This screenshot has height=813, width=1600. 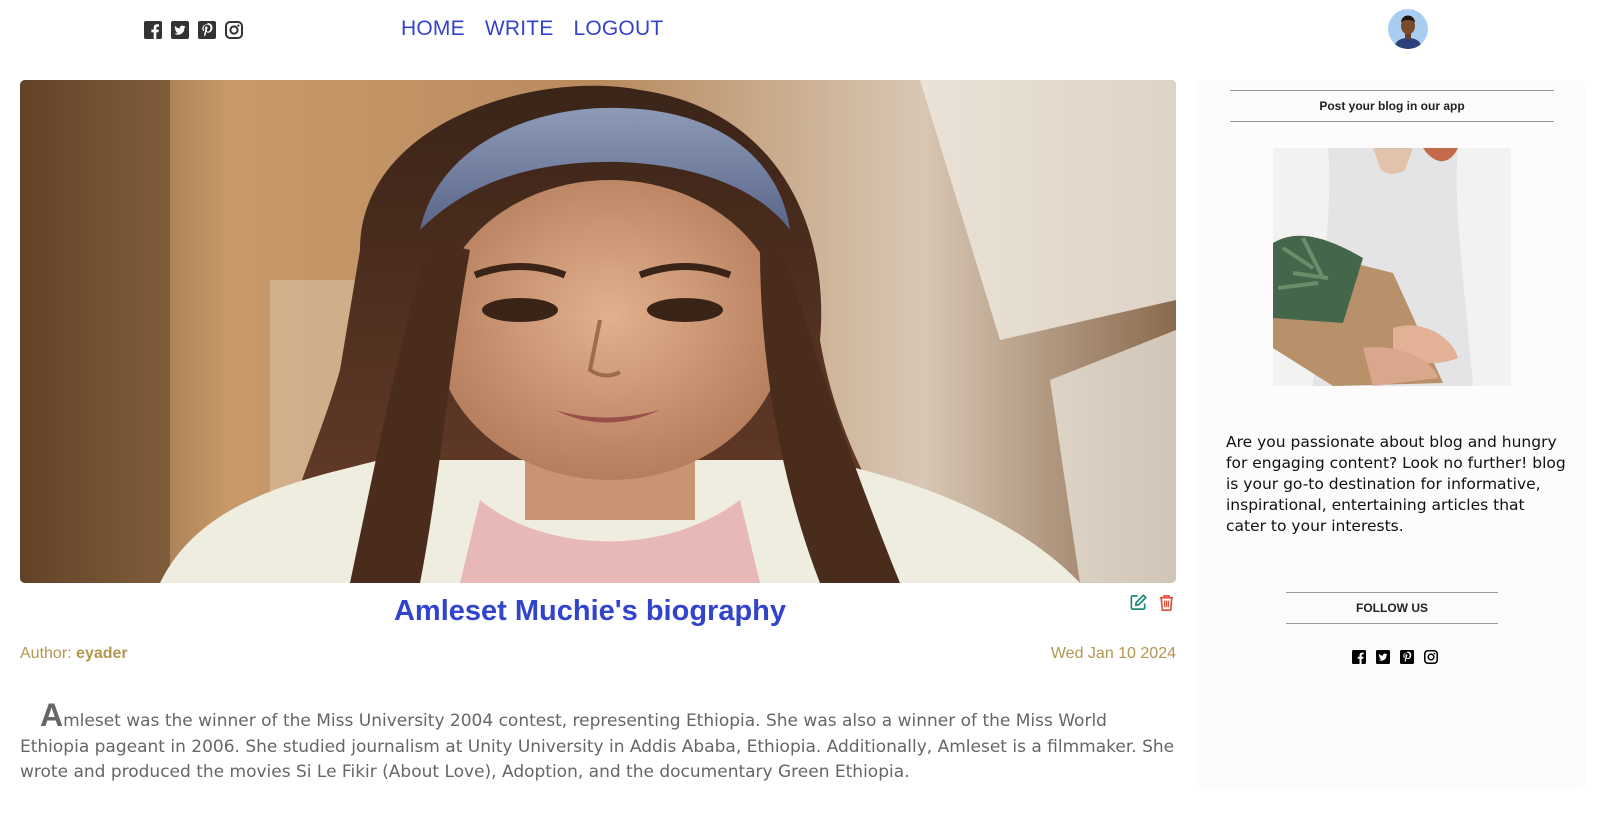 What do you see at coordinates (1392, 608) in the screenshot?
I see `sidebar-follow-title: FOLLOW US` at bounding box center [1392, 608].